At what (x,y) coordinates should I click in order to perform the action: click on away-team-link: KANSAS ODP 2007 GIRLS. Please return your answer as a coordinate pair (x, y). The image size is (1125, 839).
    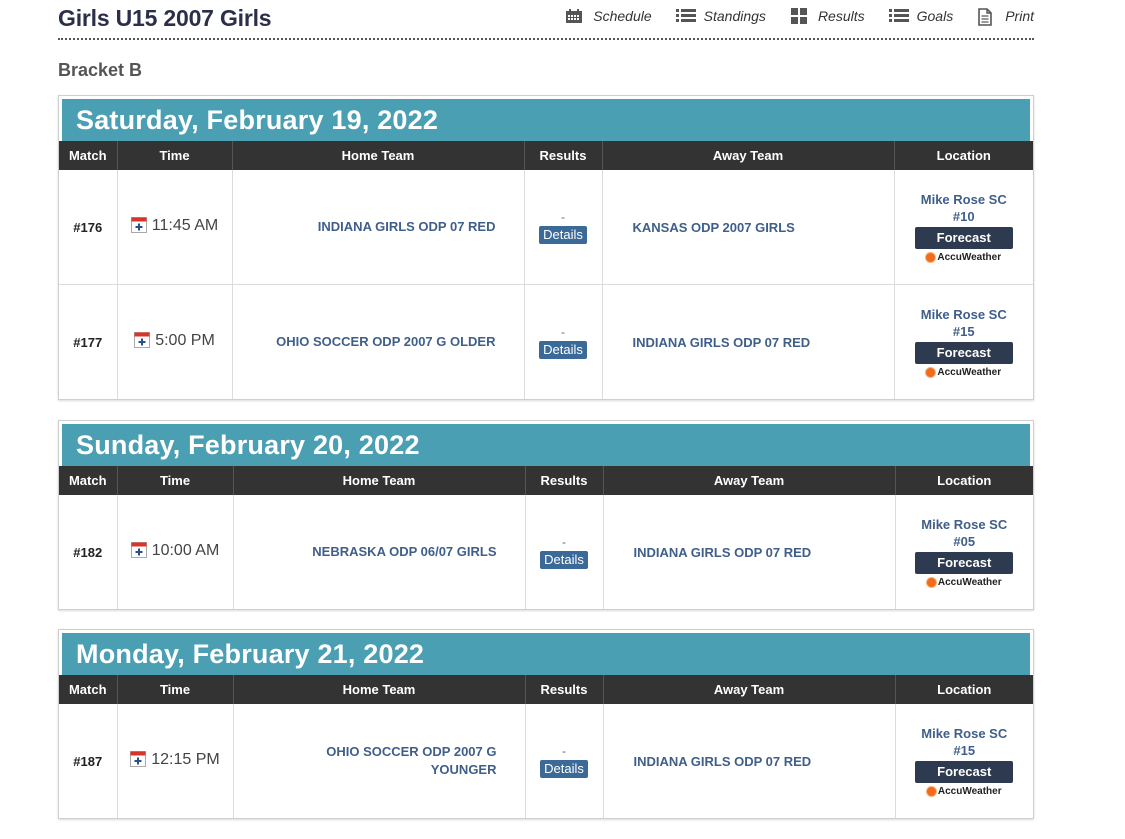
    Looking at the image, I should click on (748, 227).